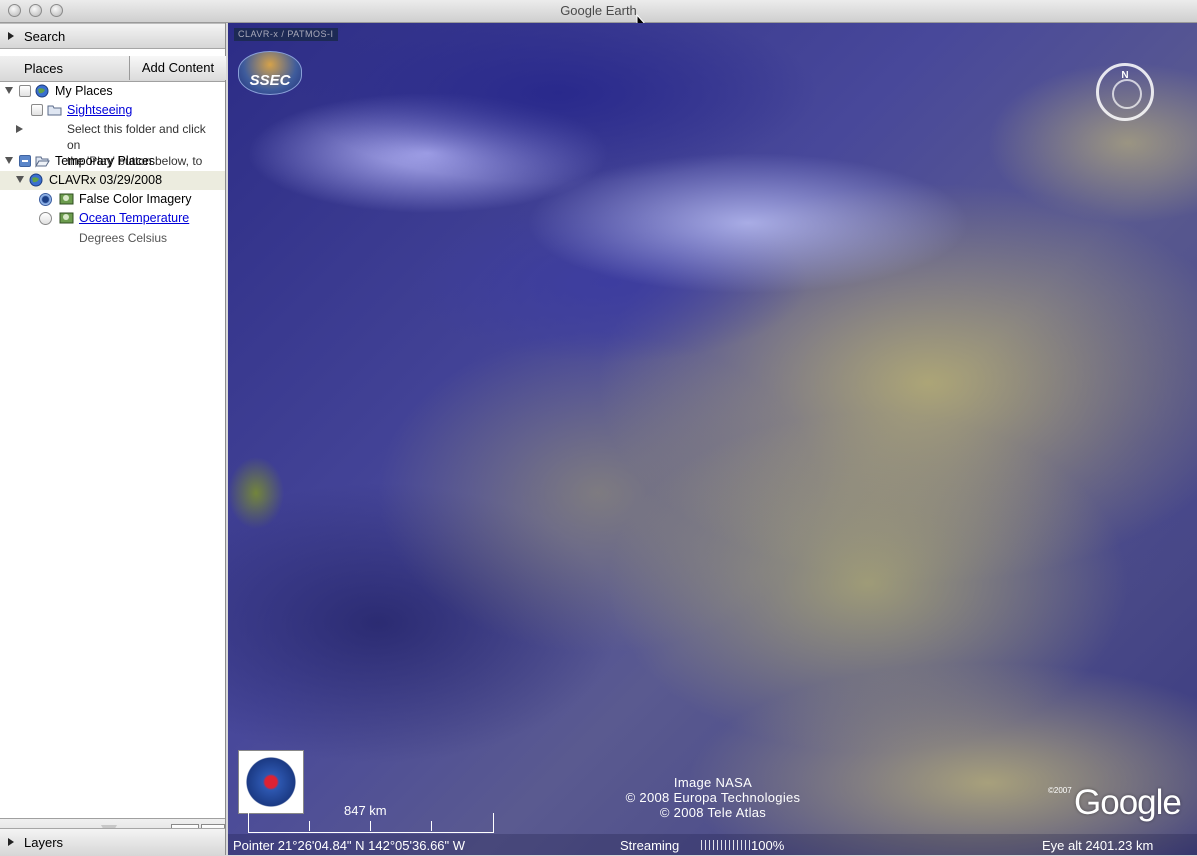 This screenshot has height=856, width=1197. What do you see at coordinates (286, 34) in the screenshot?
I see `clavrx-overlay-tag: CLAVR-x / PATMOS-I` at bounding box center [286, 34].